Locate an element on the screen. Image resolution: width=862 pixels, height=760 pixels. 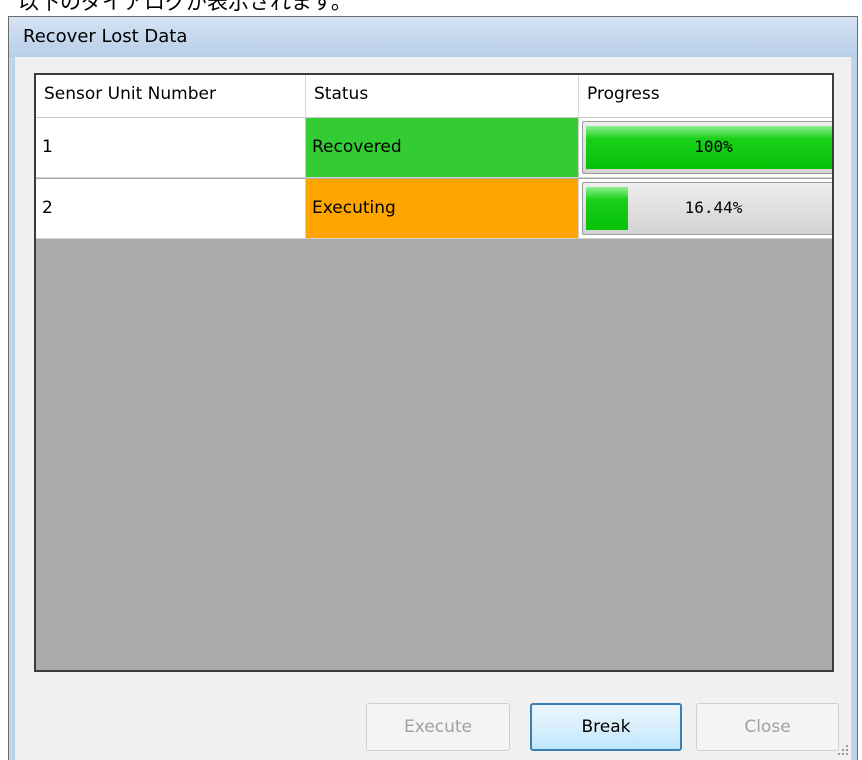
table-row: 2 Executing 16.44% is located at coordinates (434, 209).